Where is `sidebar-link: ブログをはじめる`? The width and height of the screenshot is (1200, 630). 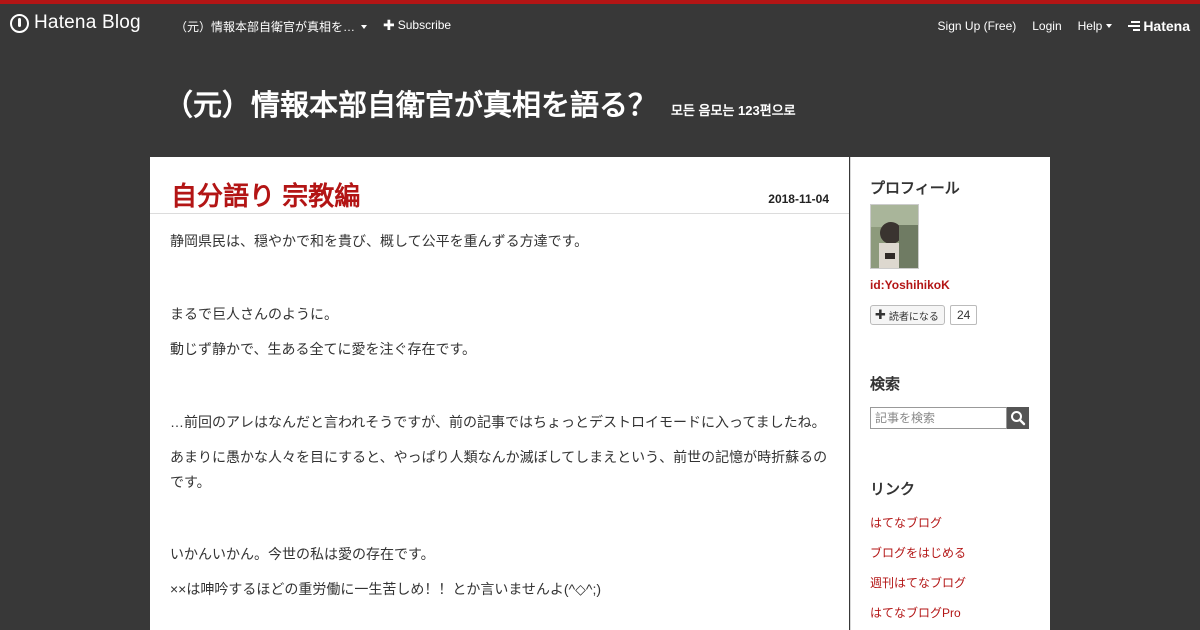
sidebar-link: ブログをはじめる is located at coordinates (918, 552).